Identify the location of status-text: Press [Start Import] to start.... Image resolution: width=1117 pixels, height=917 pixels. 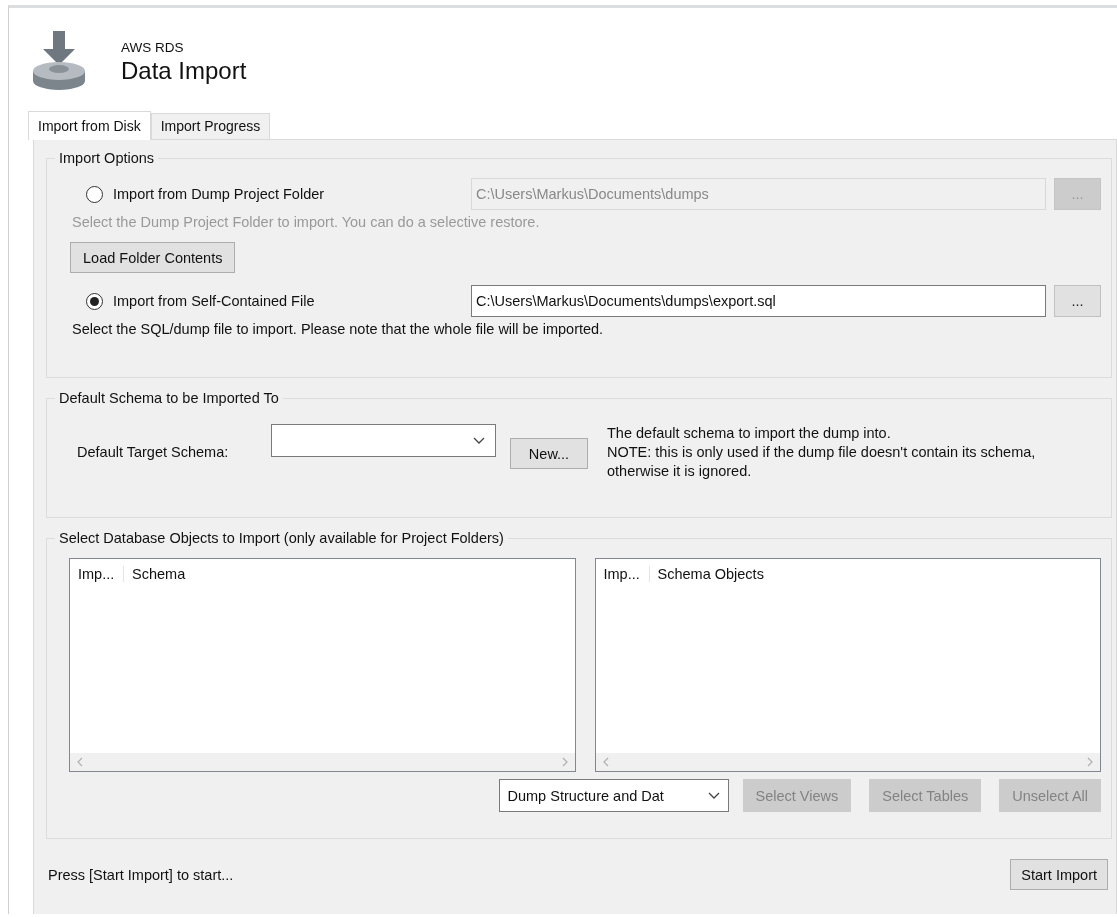
(141, 874).